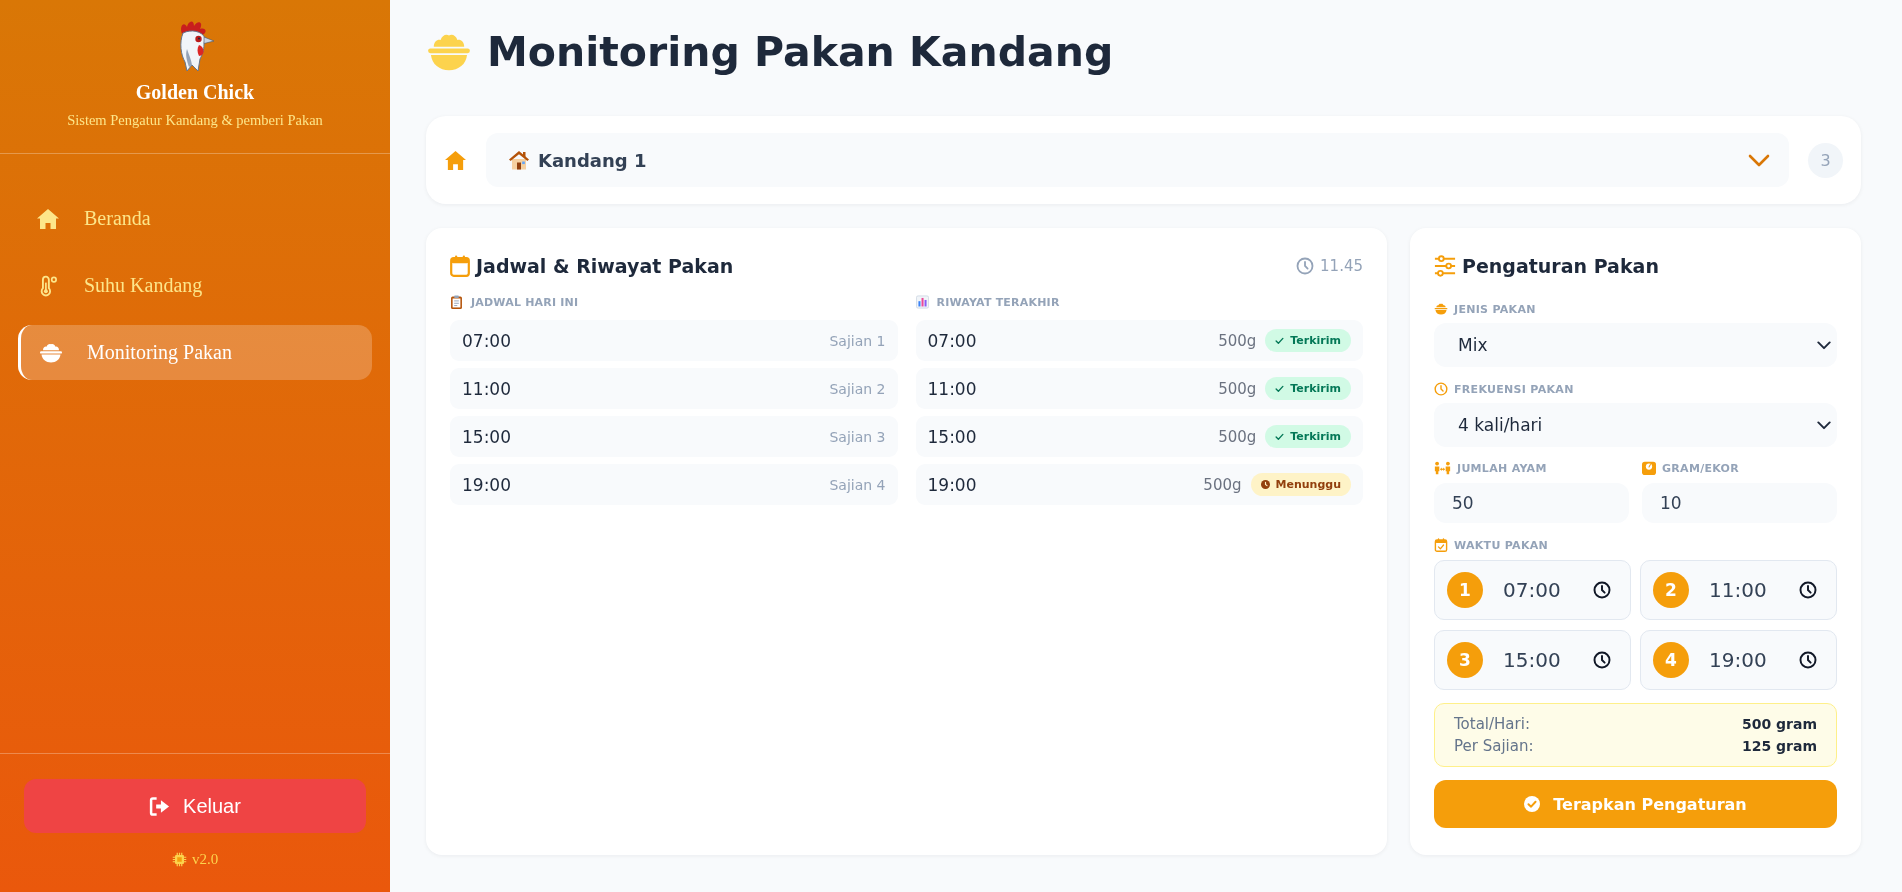  Describe the element at coordinates (160, 806) in the screenshot. I see `logout-icon` at that location.